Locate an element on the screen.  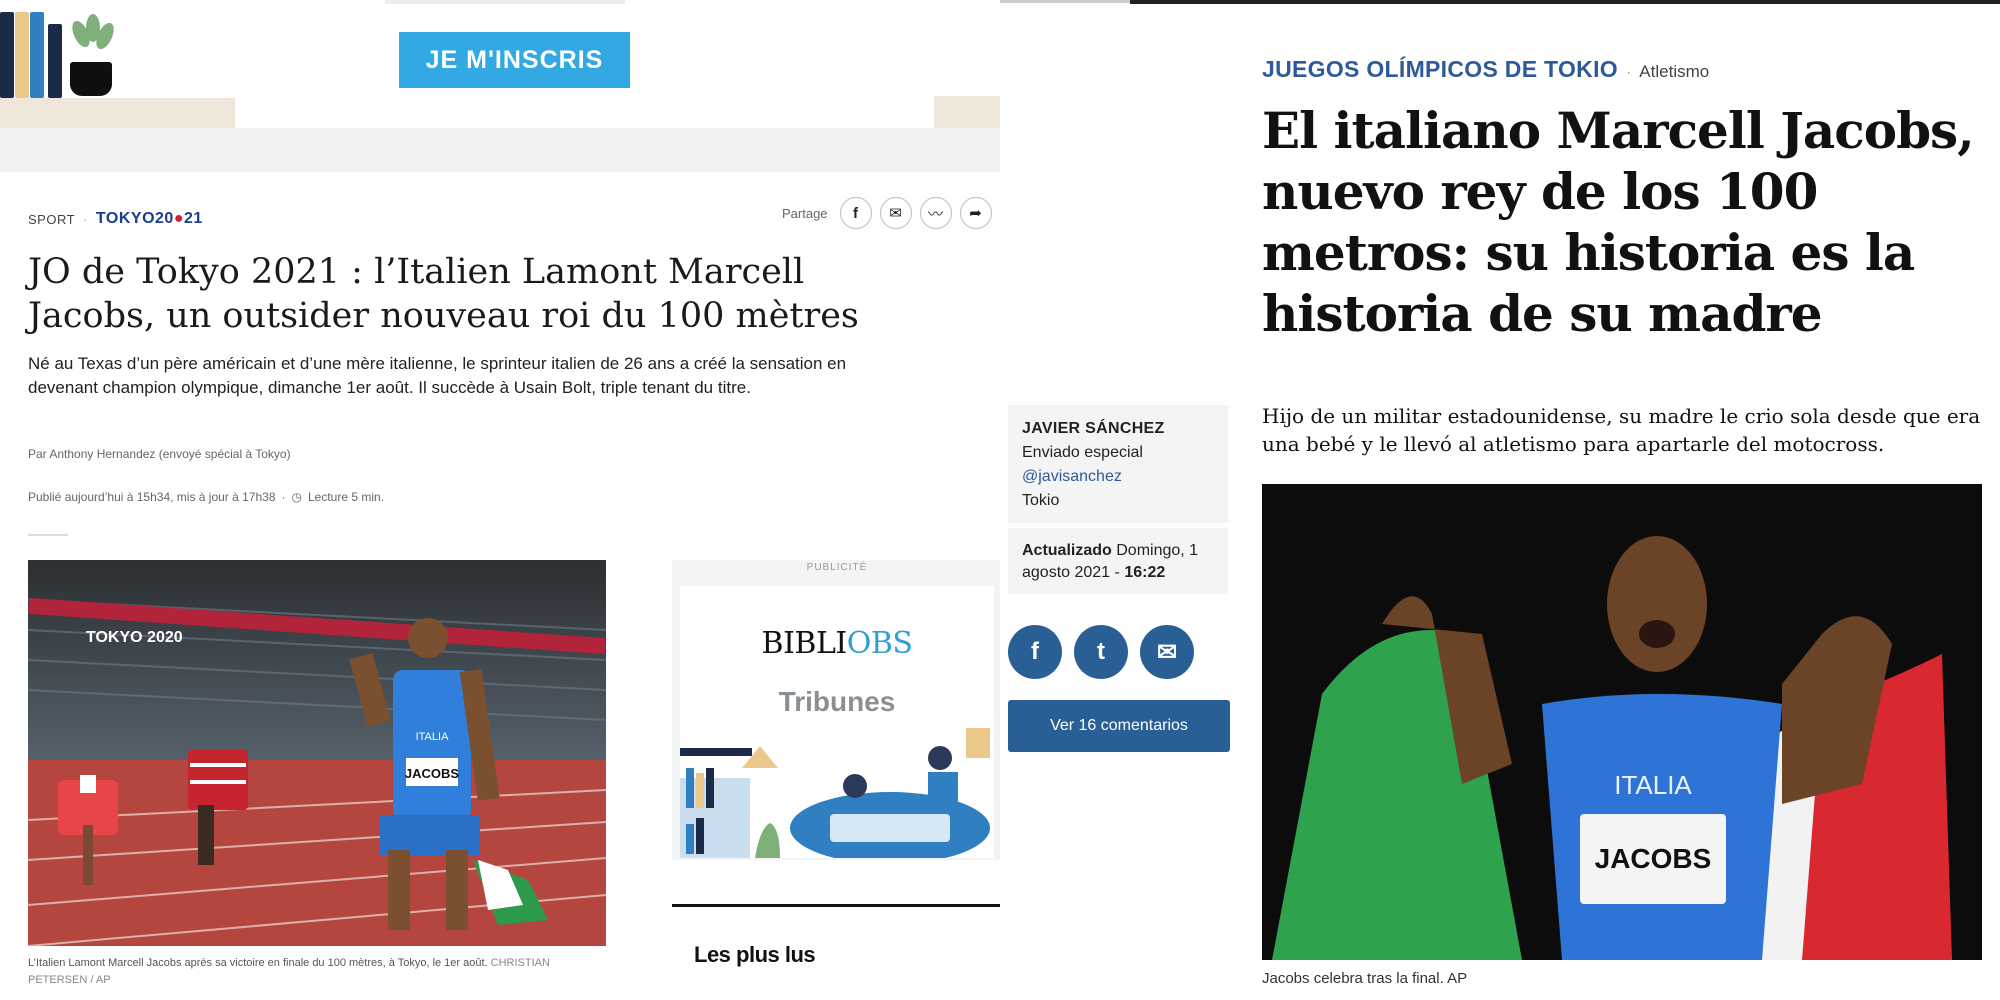
bibliobs-logo: BIBLIOBS is located at coordinates (837, 643).